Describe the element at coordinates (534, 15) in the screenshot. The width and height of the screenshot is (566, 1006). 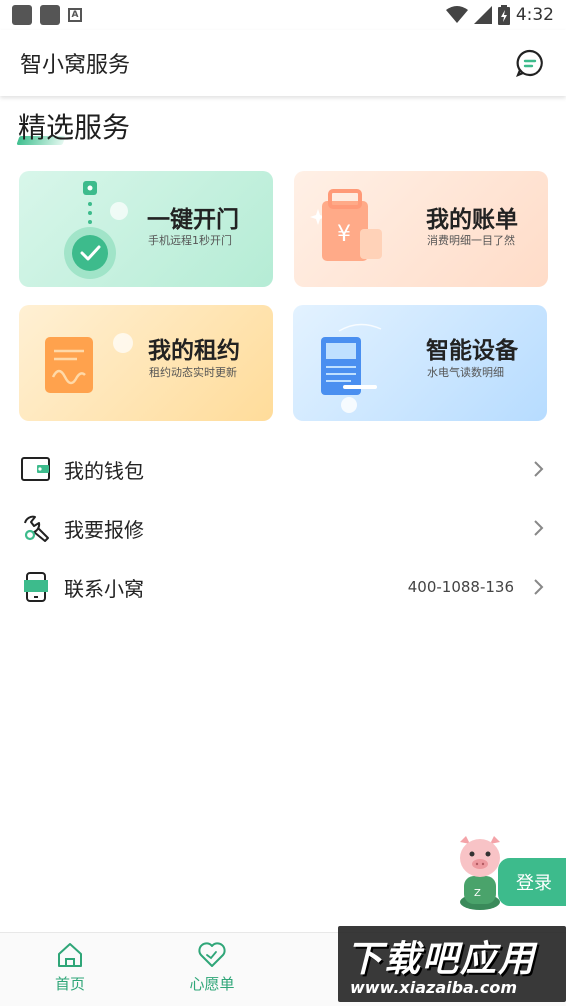
I see `status-time: 4:32` at that location.